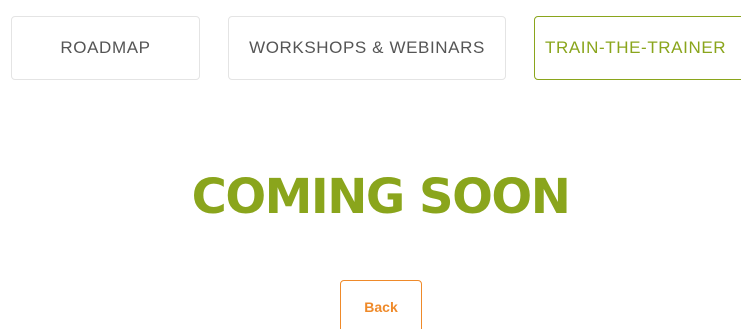 The width and height of the screenshot is (741, 329). Describe the element at coordinates (381, 197) in the screenshot. I see `coming-soon-heading: COMING SOON` at that location.